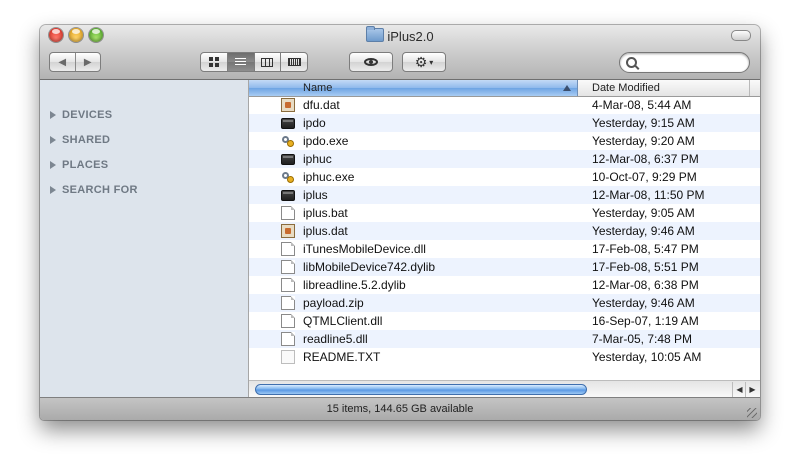 This screenshot has width=800, height=475. What do you see at coordinates (400, 35) in the screenshot?
I see `window-title: iPlus2.0` at bounding box center [400, 35].